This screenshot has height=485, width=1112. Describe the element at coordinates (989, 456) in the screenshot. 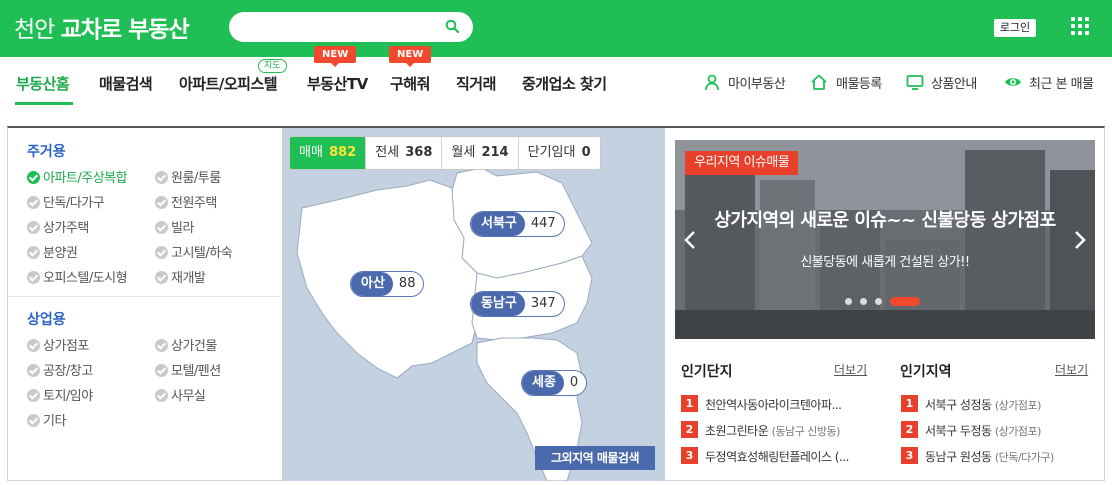

I see `popular-region-item: 동남구 원성동 (단독/다가구)` at that location.